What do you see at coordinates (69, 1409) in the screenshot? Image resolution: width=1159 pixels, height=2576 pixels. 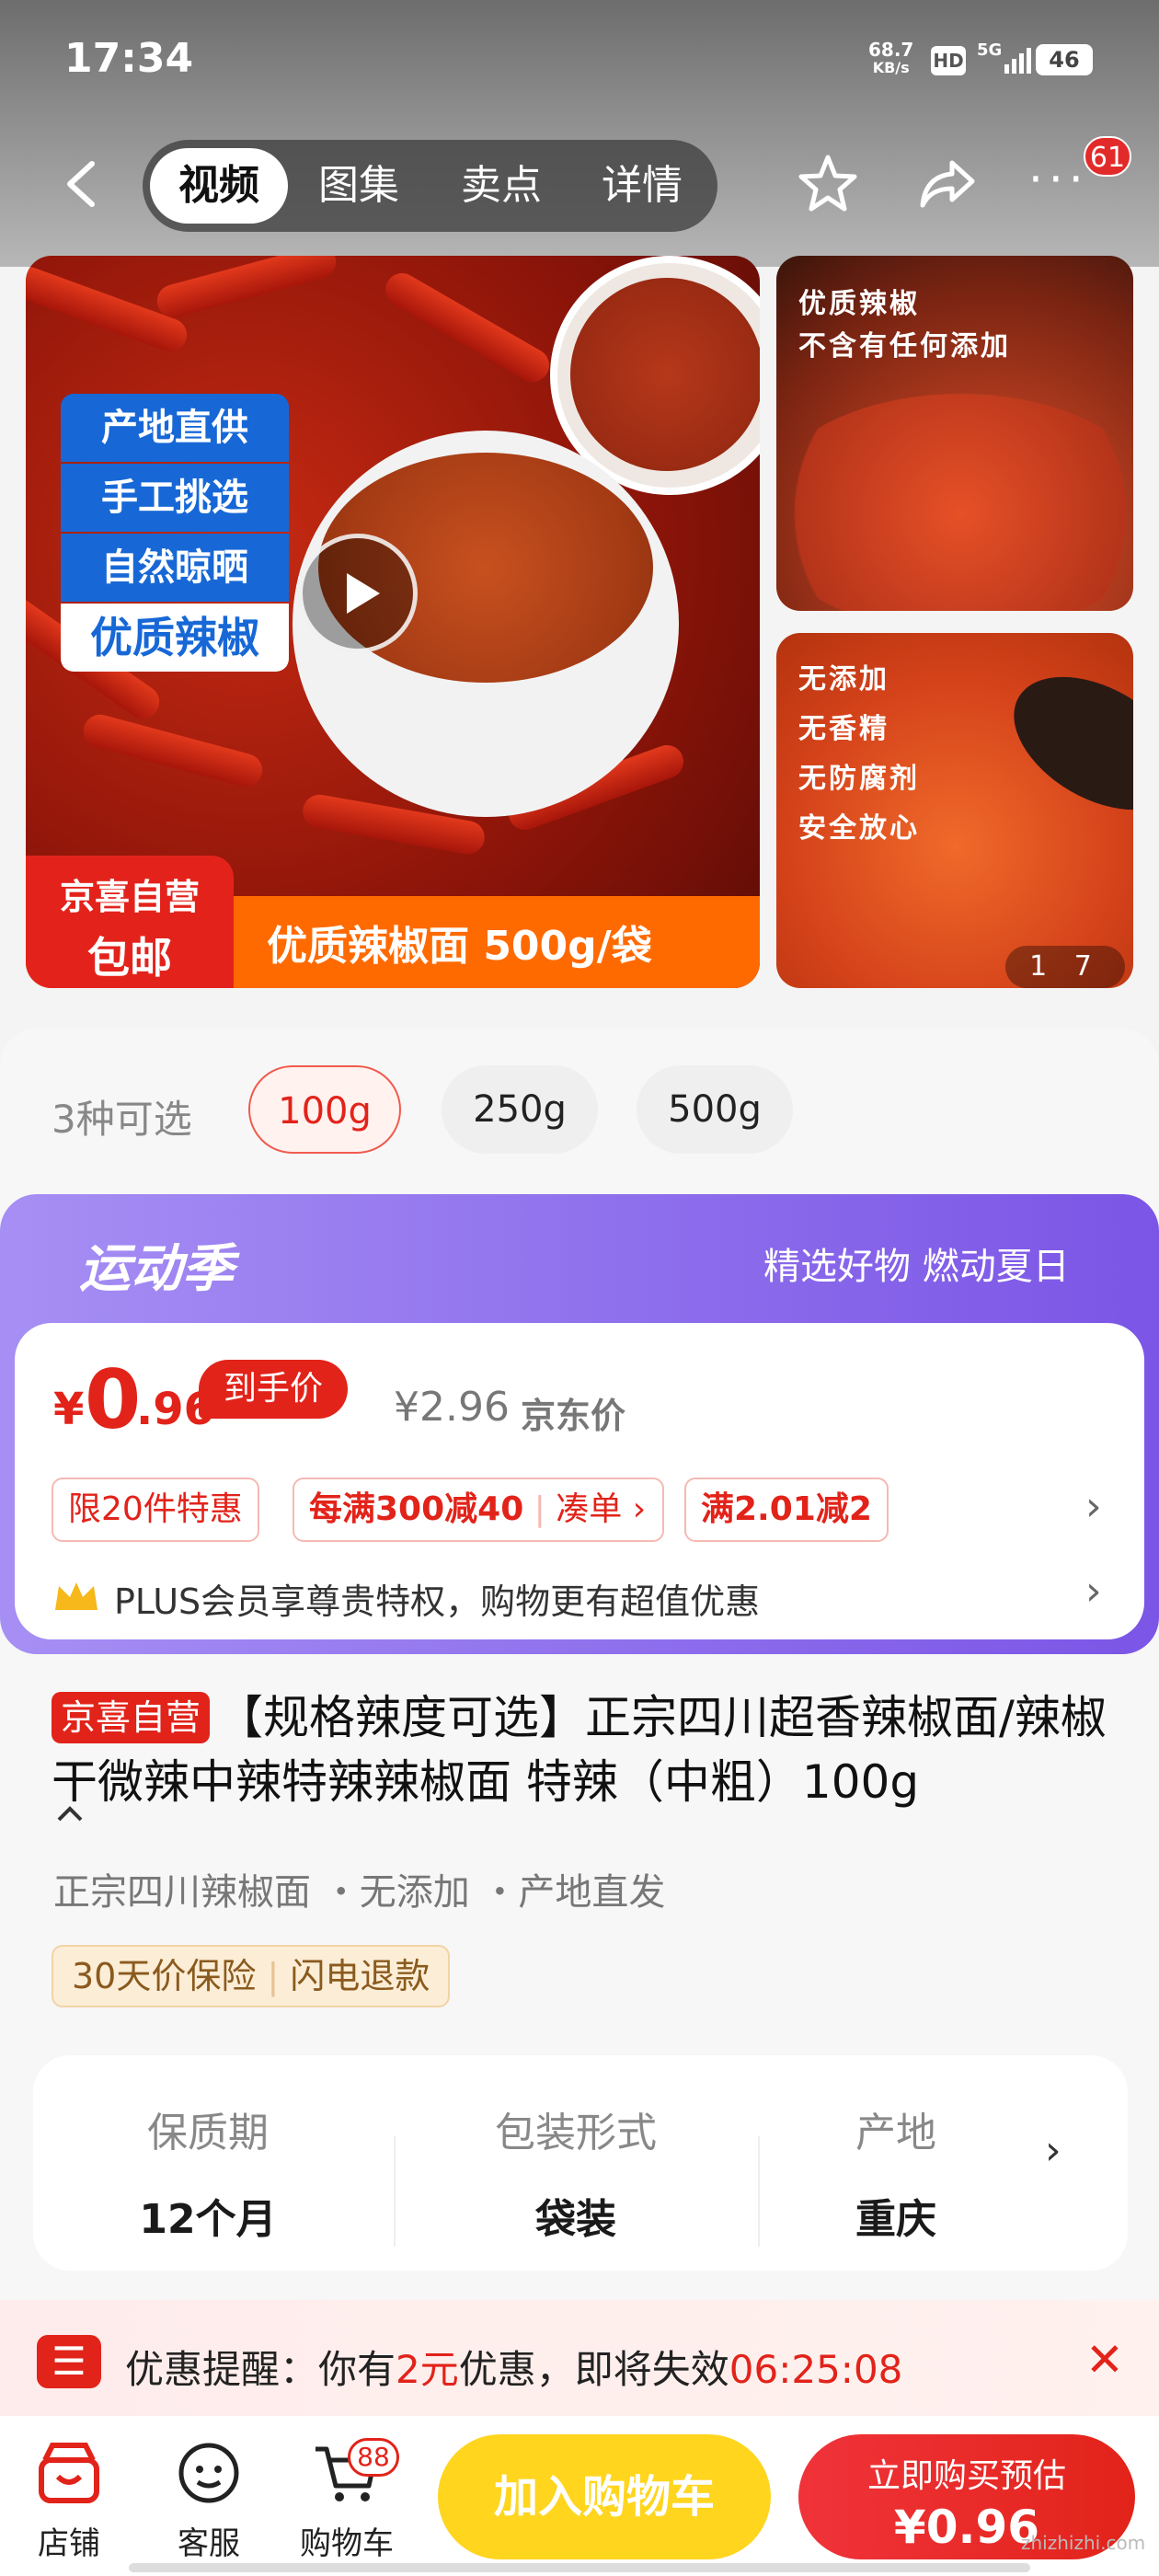 I see `price-currency: ¥` at bounding box center [69, 1409].